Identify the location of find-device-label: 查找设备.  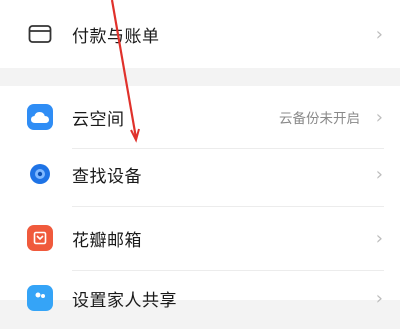
(107, 176).